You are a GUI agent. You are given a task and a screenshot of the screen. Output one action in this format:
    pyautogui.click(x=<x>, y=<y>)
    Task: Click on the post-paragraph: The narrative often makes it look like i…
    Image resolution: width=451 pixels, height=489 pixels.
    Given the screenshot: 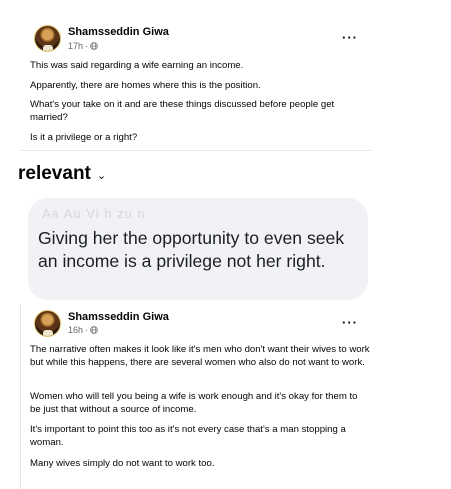 What is the action you would take?
    pyautogui.click(x=200, y=356)
    